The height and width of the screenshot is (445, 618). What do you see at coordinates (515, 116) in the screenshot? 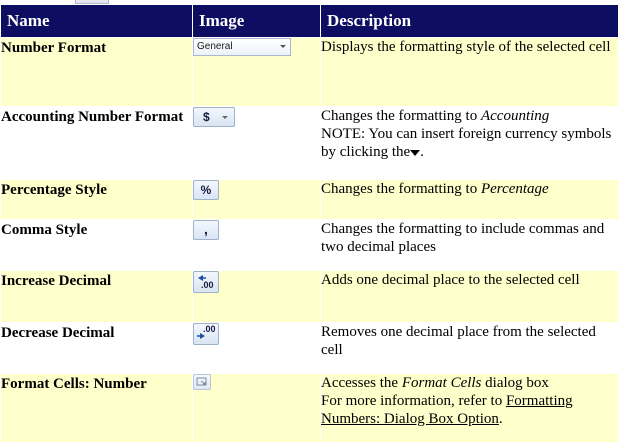
I see `desc-italic: Accounting` at bounding box center [515, 116].